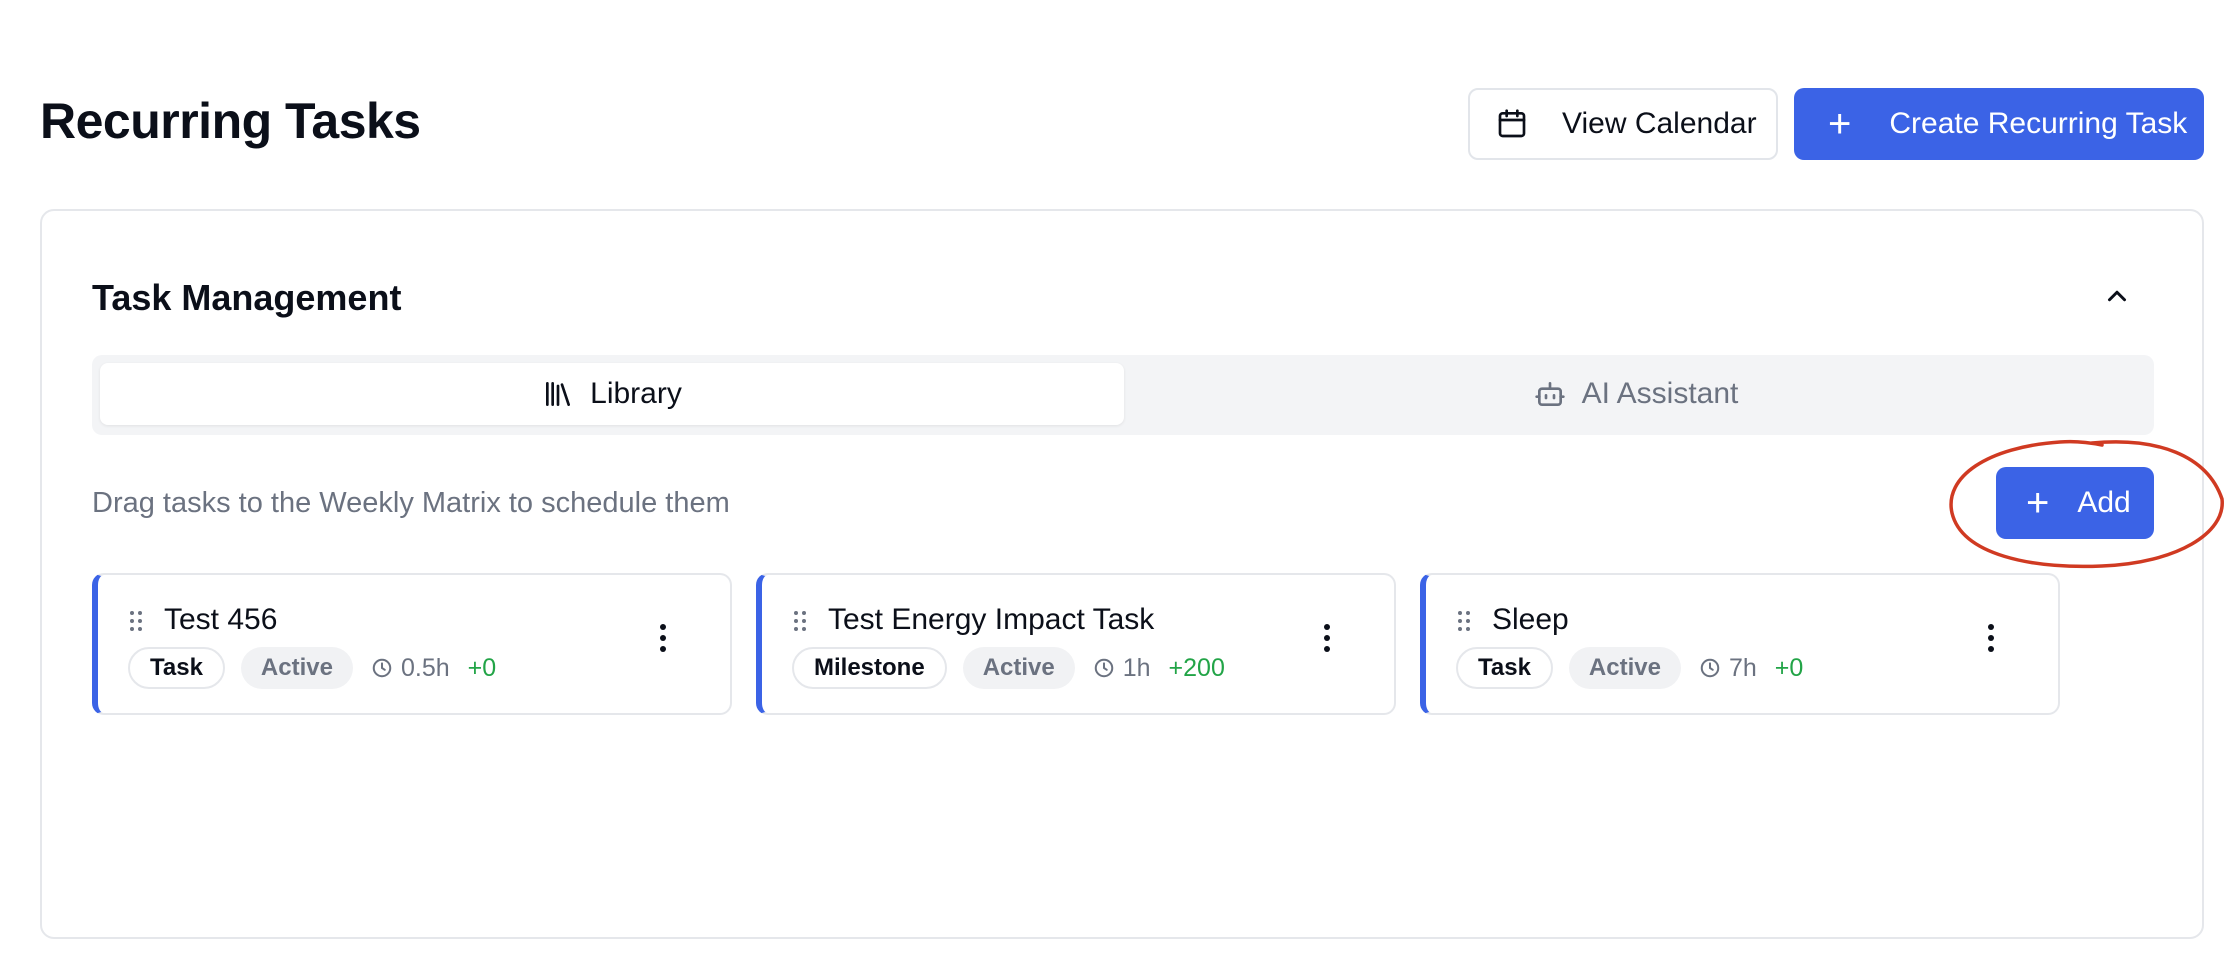 The image size is (2234, 964). What do you see at coordinates (558, 394) in the screenshot?
I see `library-icon` at bounding box center [558, 394].